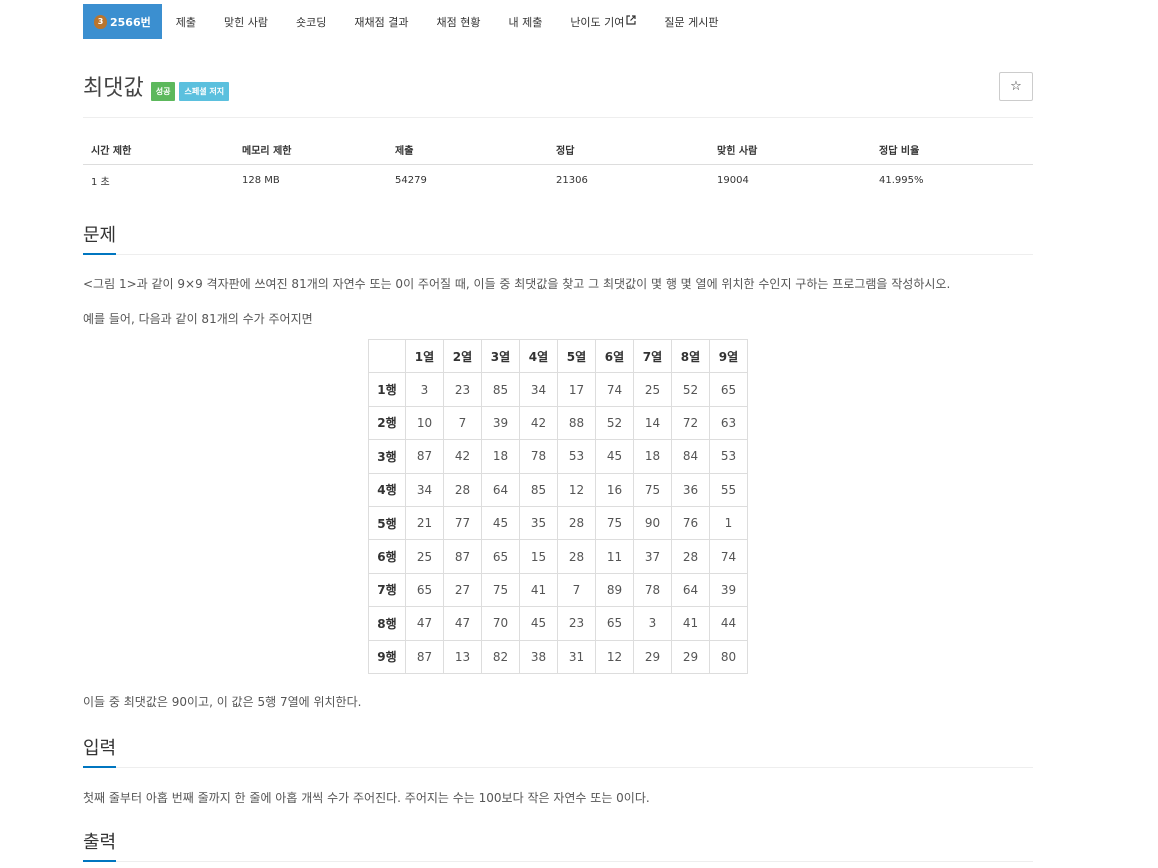  Describe the element at coordinates (387, 423) in the screenshot. I see `grid-row-header: 2행` at that location.